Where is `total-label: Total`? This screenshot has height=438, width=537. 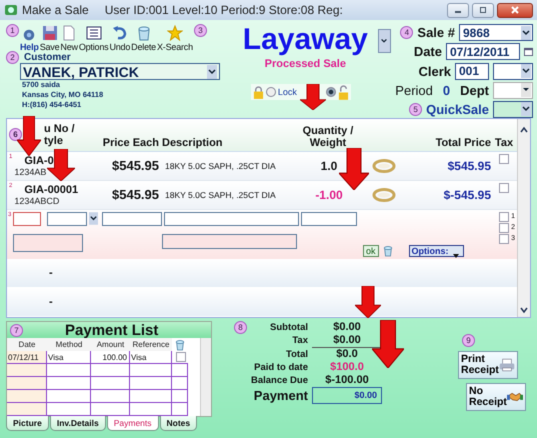 total-label: Total is located at coordinates (296, 354).